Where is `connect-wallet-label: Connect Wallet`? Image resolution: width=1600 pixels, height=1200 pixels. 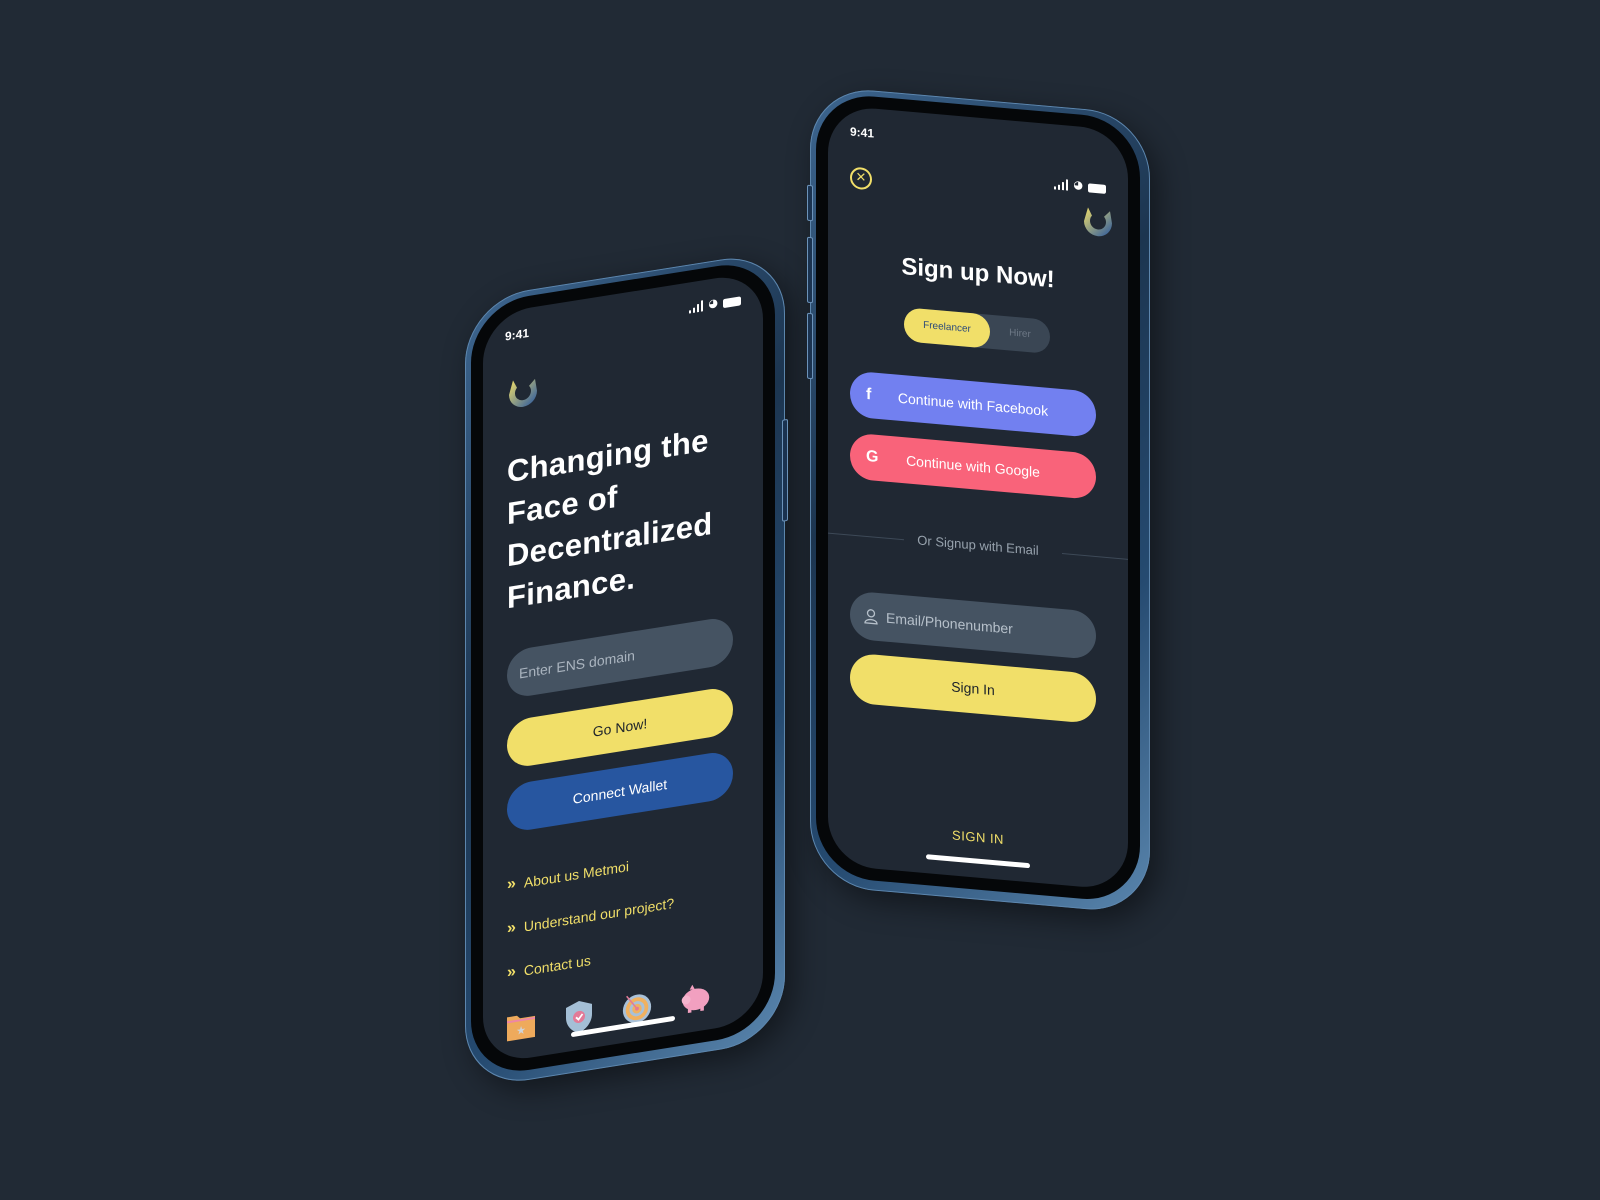
connect-wallet-label: Connect Wallet is located at coordinates (620, 791).